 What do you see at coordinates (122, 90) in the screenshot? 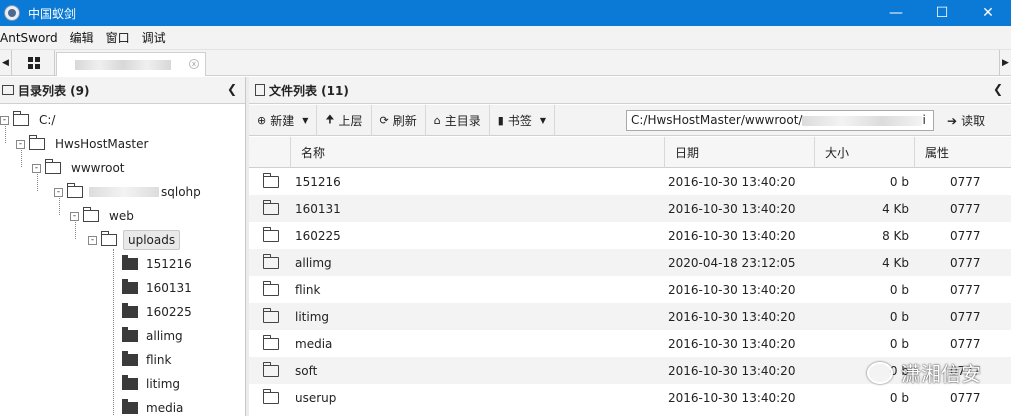
I see `directory-panel-header: 目录列表 (9) ❮` at bounding box center [122, 90].